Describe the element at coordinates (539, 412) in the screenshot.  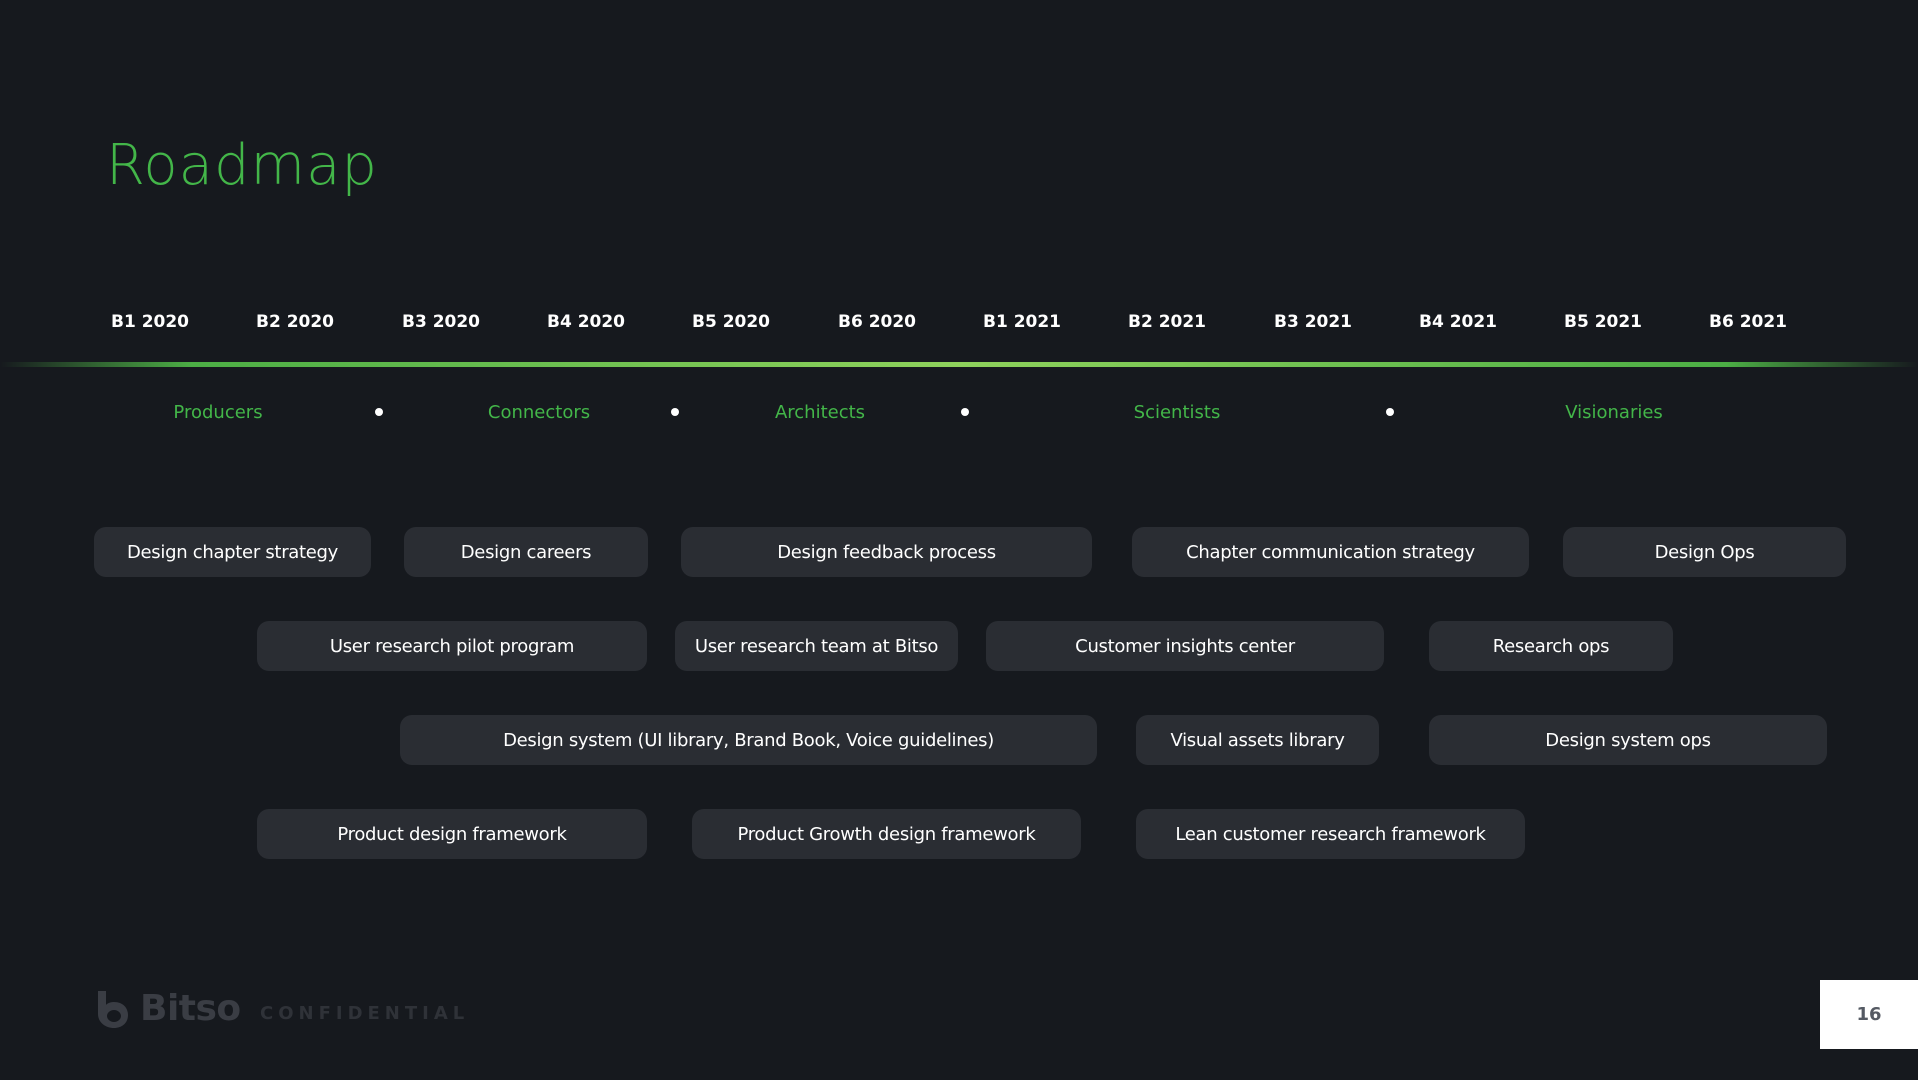
I see `phase-label: Connectors` at that location.